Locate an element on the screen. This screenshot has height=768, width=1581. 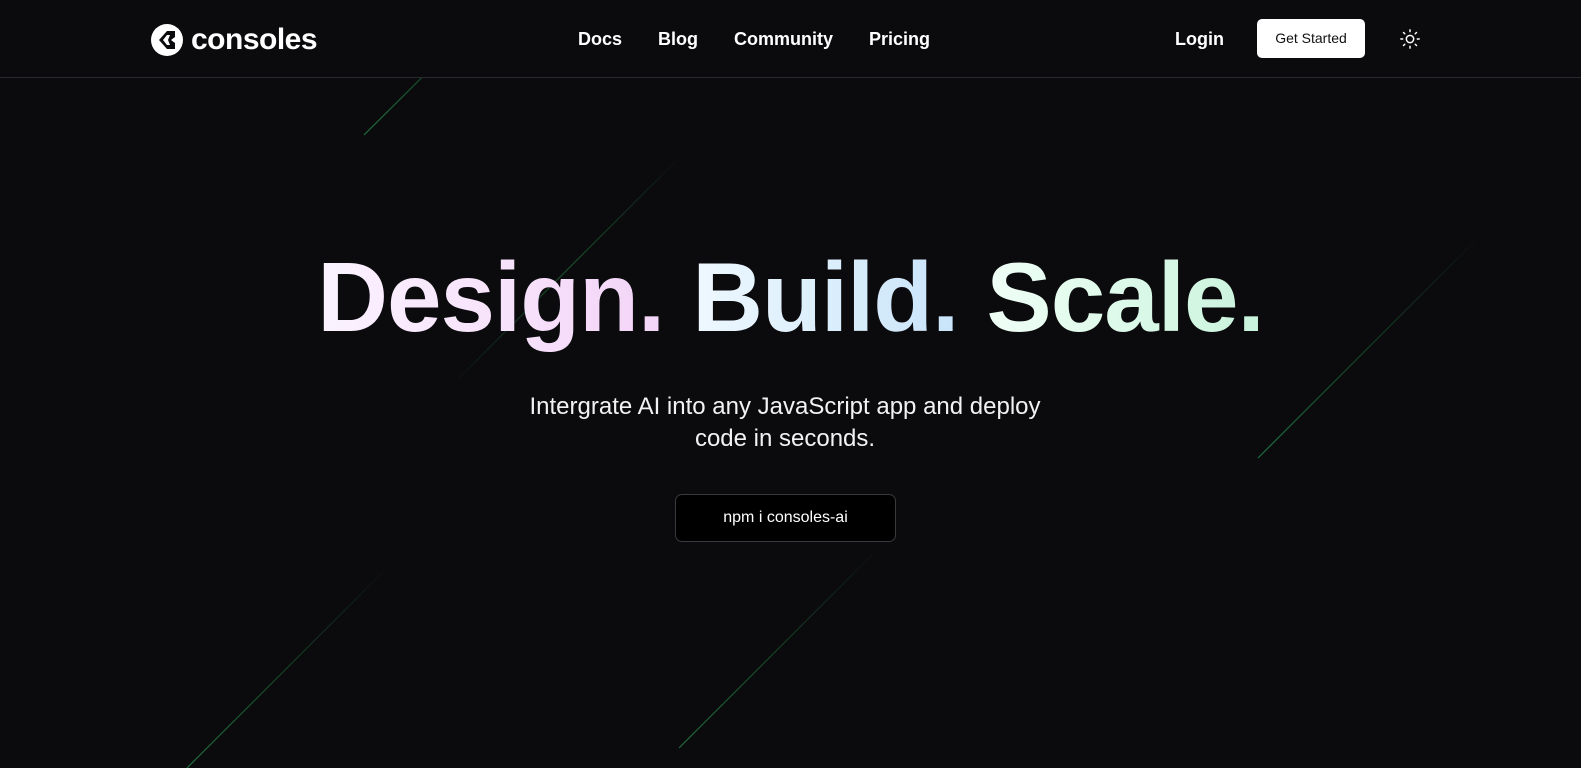
main-nav: Docs Blog Community Pricing is located at coordinates (754, 39).